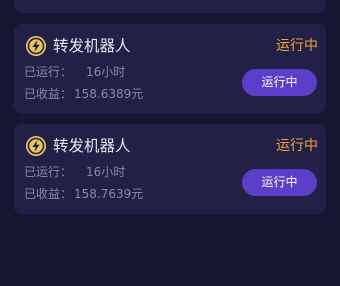 This screenshot has height=286, width=340. Describe the element at coordinates (109, 194) in the screenshot. I see `earnings-value: 158.7639元` at that location.